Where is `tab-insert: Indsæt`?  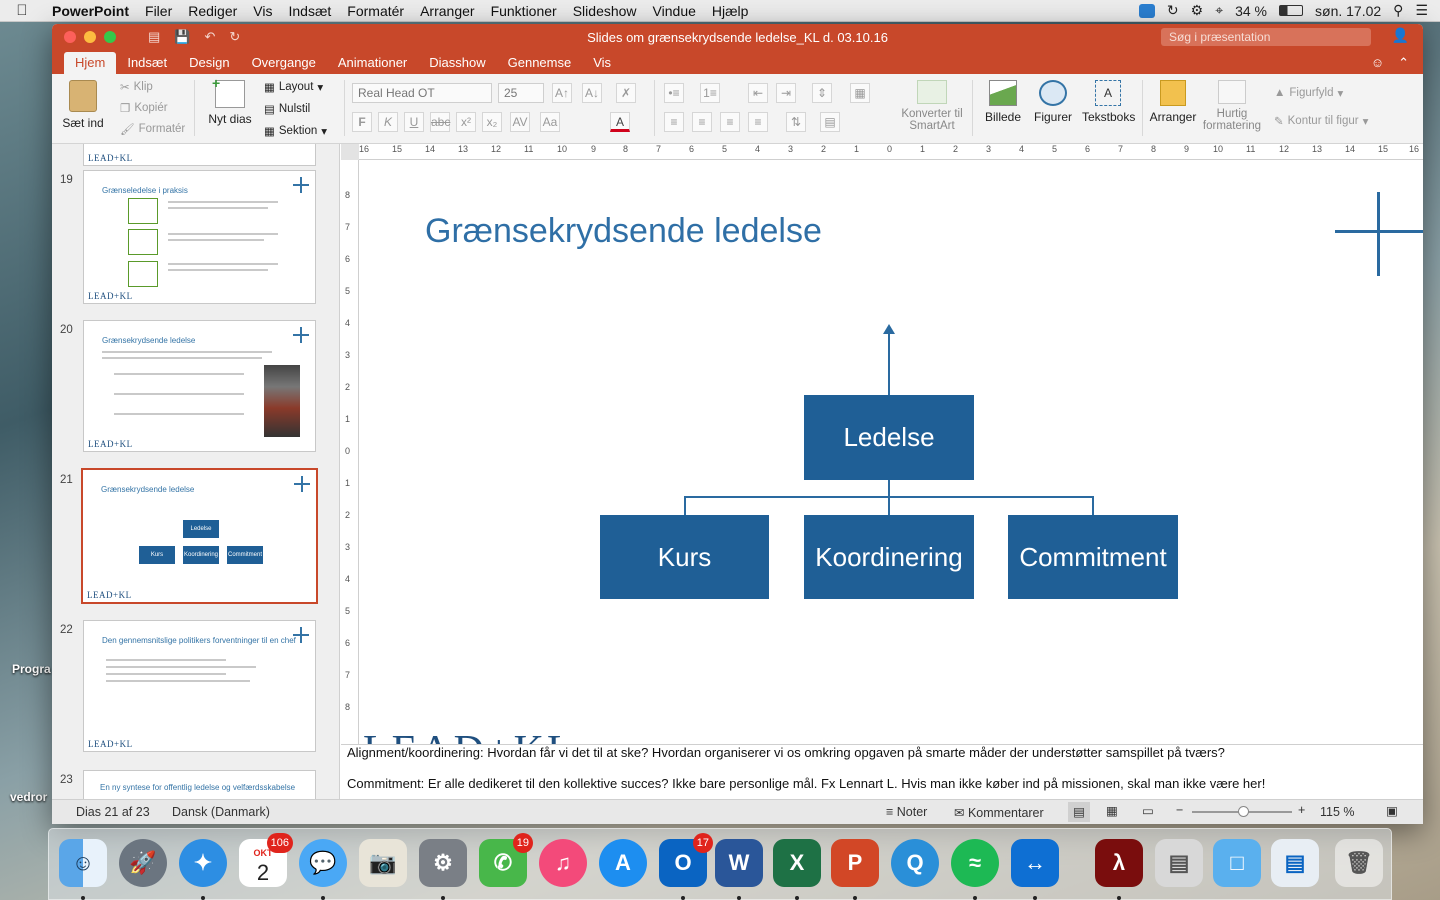
tab-insert: Indsæt is located at coordinates (147, 63).